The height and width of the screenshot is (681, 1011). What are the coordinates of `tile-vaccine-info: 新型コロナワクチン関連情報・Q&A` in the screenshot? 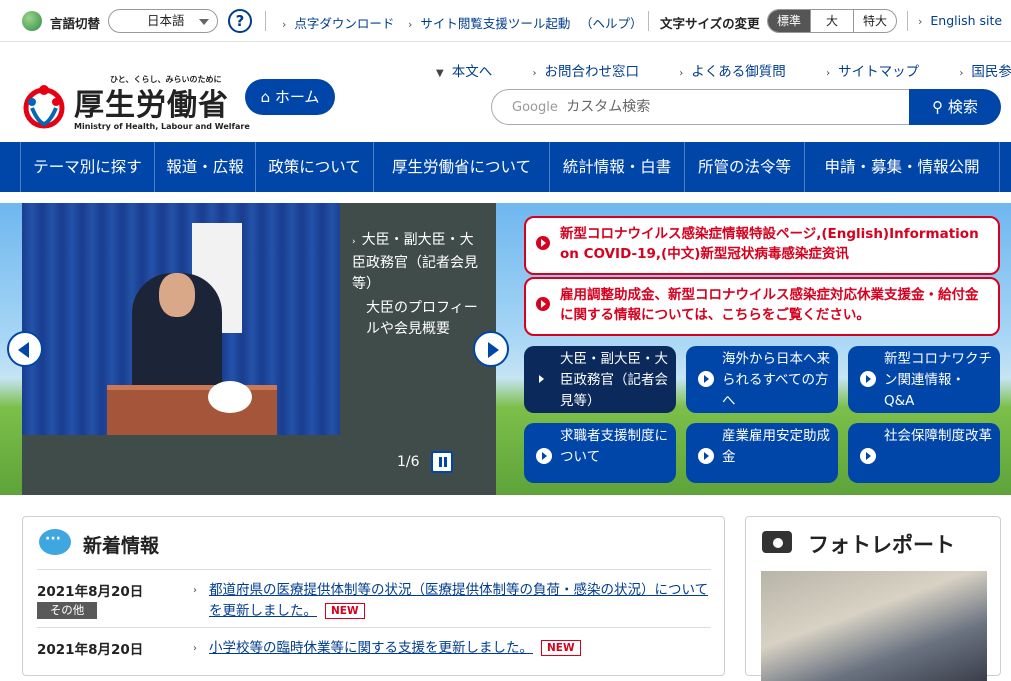 It's located at (924, 379).